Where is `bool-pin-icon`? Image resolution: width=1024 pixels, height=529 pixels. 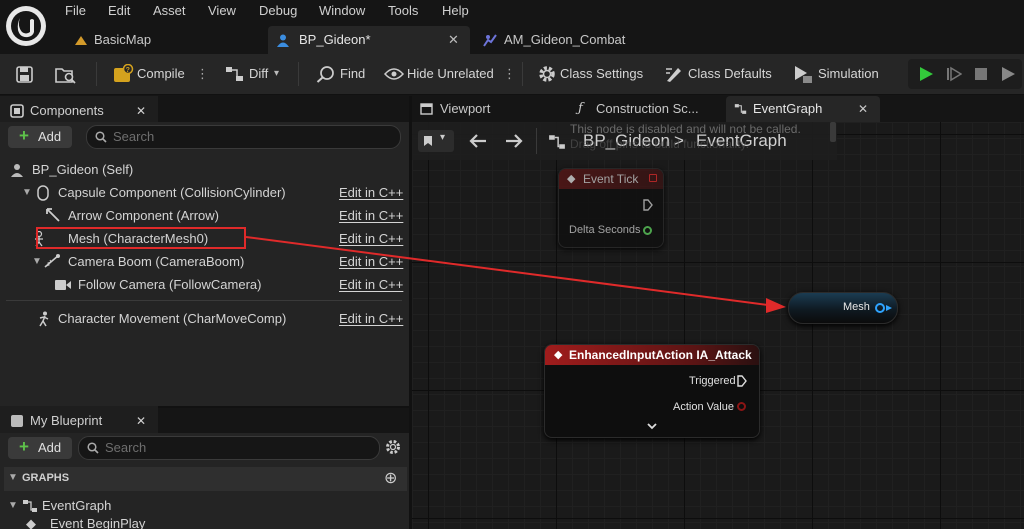 bool-pin-icon is located at coordinates (741, 406).